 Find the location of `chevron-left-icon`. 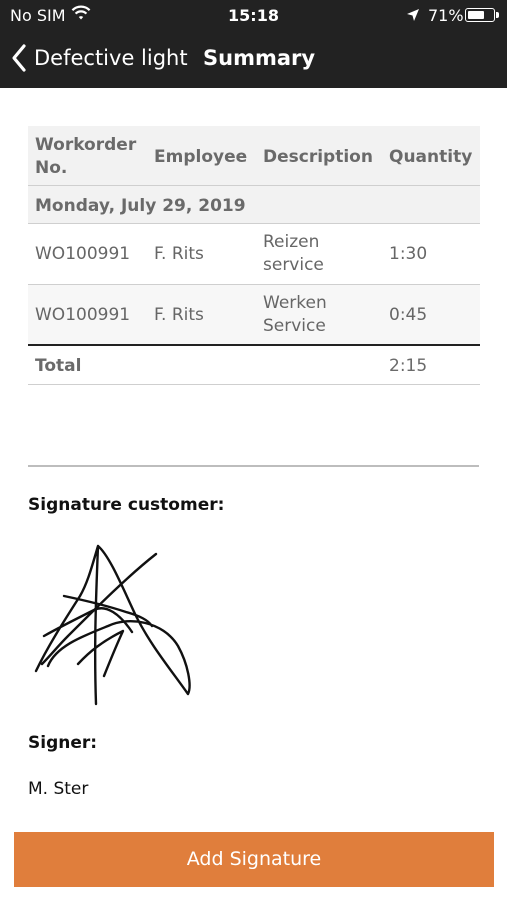

chevron-left-icon is located at coordinates (19, 58).